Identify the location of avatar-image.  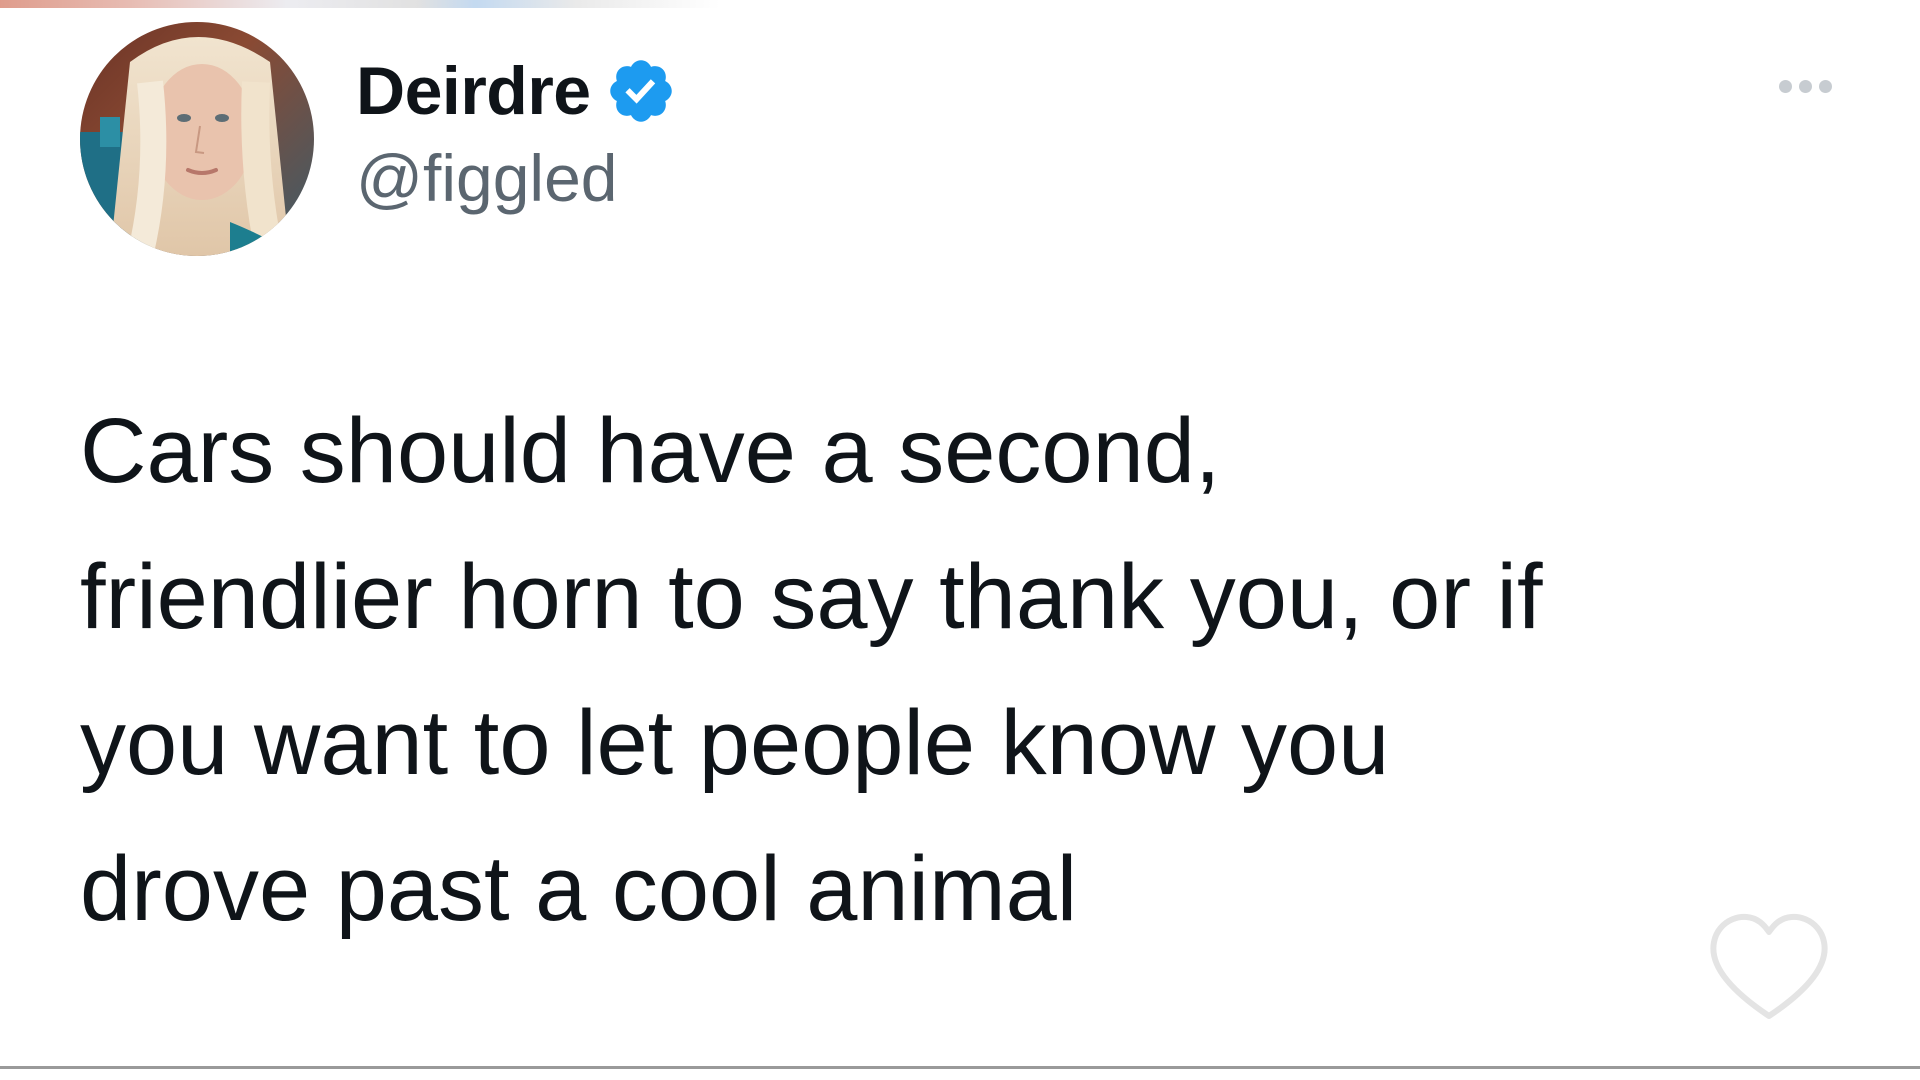
(197, 139).